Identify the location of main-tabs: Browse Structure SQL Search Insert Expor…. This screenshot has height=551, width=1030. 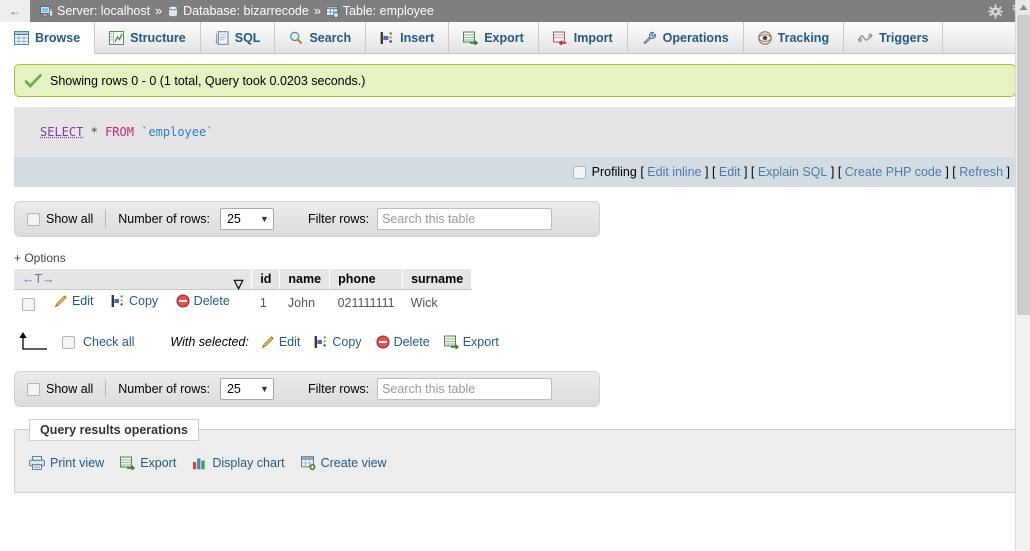
(515, 38).